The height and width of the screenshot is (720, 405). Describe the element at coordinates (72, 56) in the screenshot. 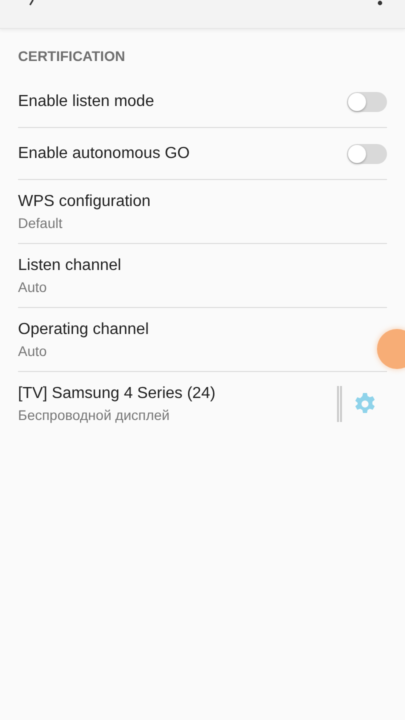

I see `section-header: CERTIFICATION` at that location.